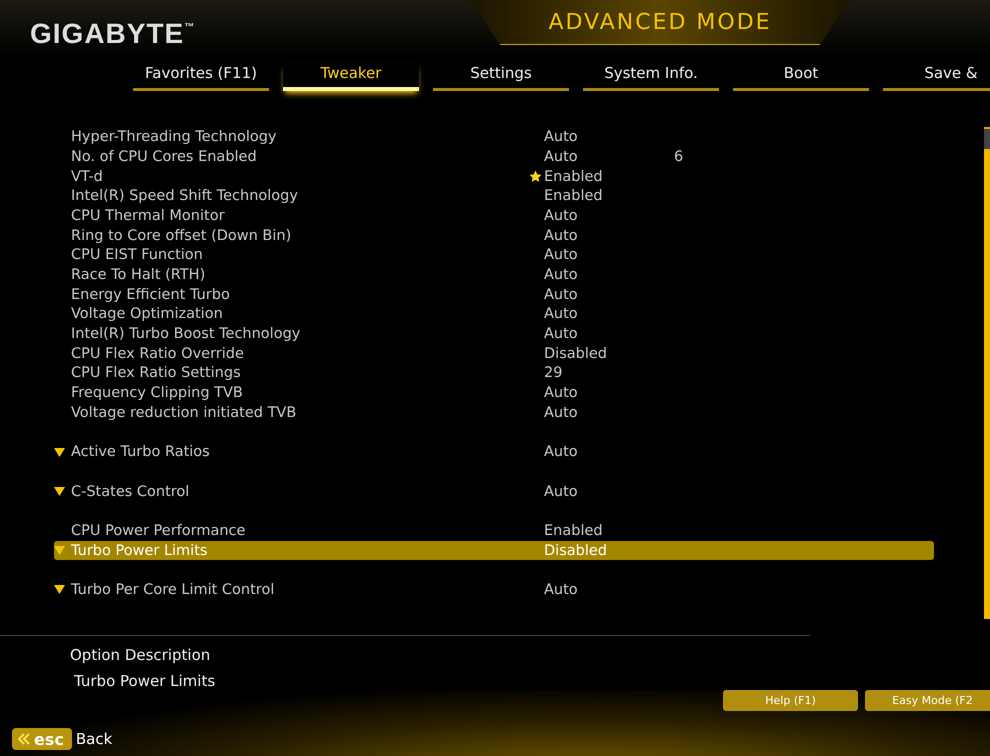  Describe the element at coordinates (148, 216) in the screenshot. I see `setting-label: CPU Thermal Monitor` at that location.